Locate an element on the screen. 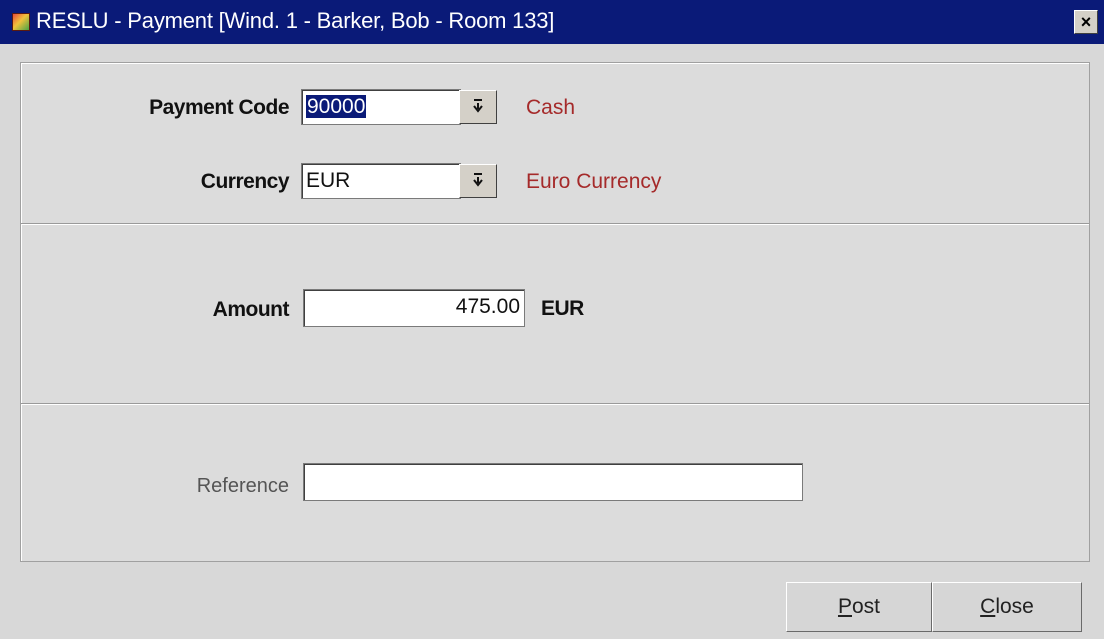 This screenshot has height=639, width=1104. close-label: lose is located at coordinates (1014, 606).